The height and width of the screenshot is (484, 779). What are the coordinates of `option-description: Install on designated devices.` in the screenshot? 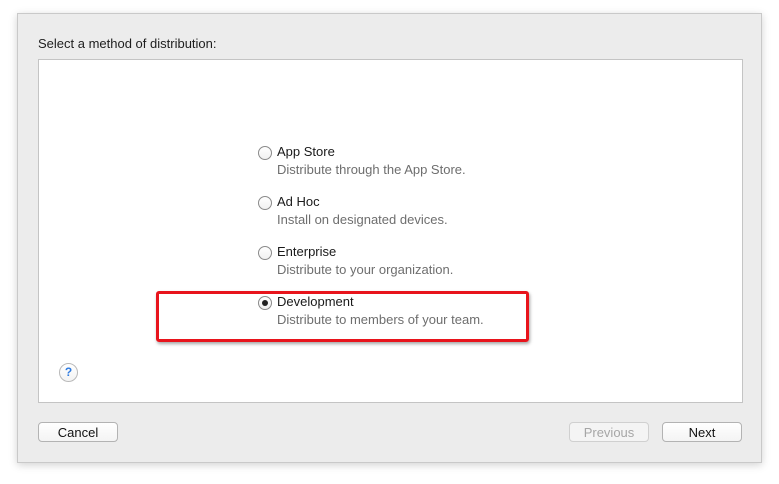 It's located at (362, 219).